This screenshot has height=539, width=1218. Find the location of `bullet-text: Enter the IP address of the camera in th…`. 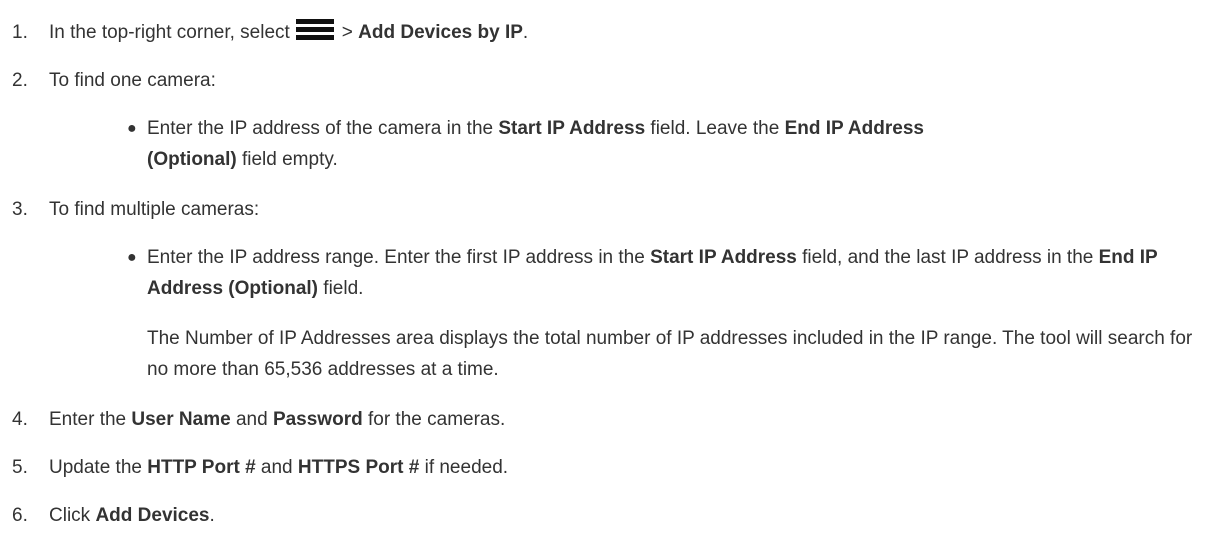

bullet-text: Enter the IP address of the camera in th… is located at coordinates (535, 144).